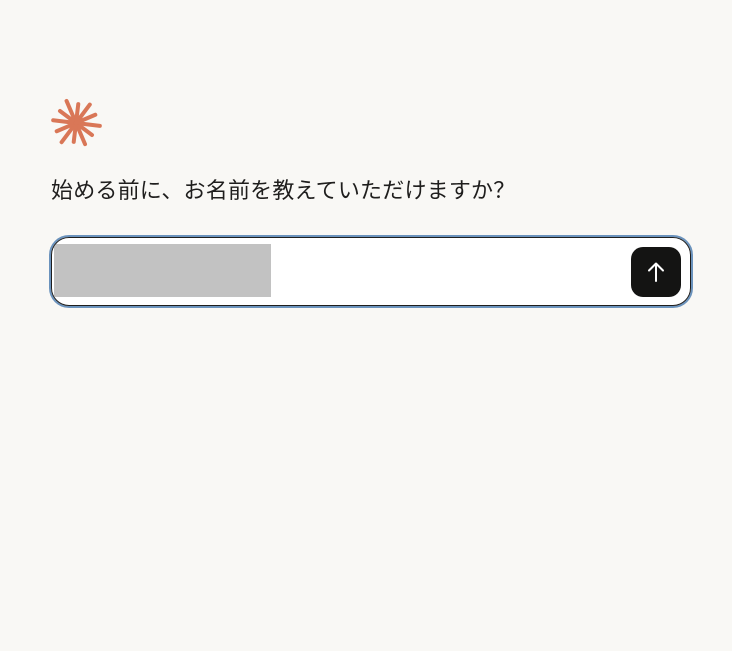 This screenshot has width=732, height=651. I want to click on name-input-container, so click(371, 271).